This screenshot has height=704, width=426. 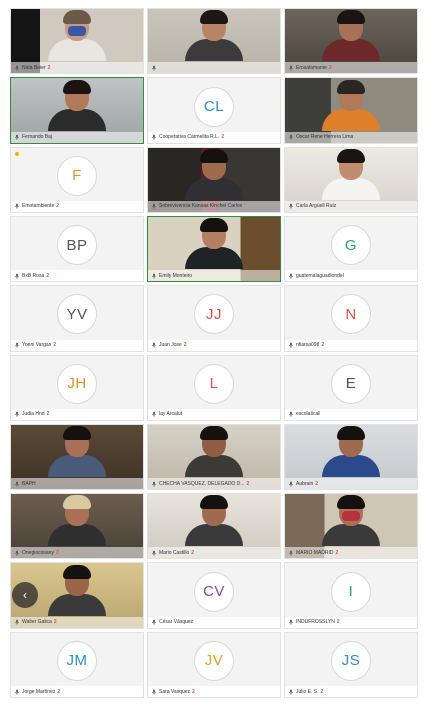 What do you see at coordinates (214, 276) in the screenshot?
I see `participant-label-bar: Emily Monteiro` at bounding box center [214, 276].